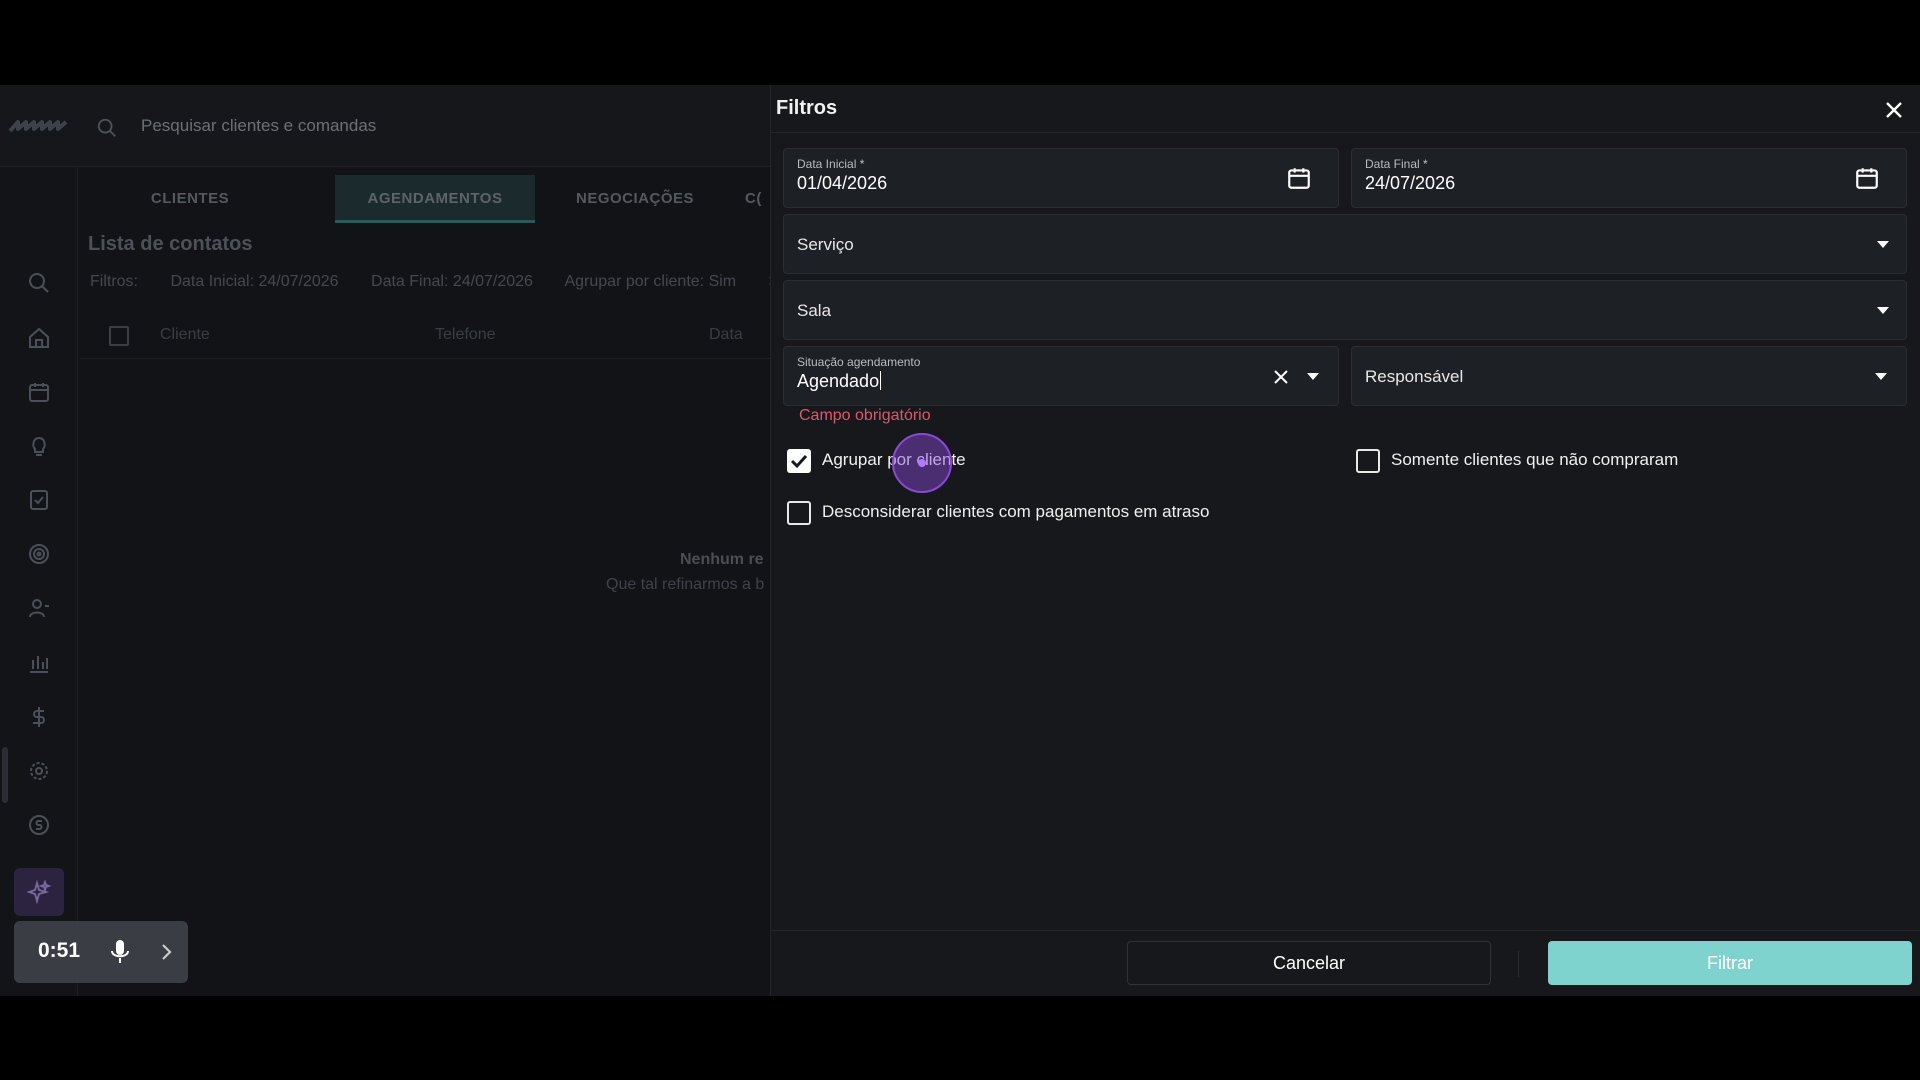 The image size is (1920, 1080). I want to click on top-bar: Pesquisar clientes e comandas, so click(385, 126).